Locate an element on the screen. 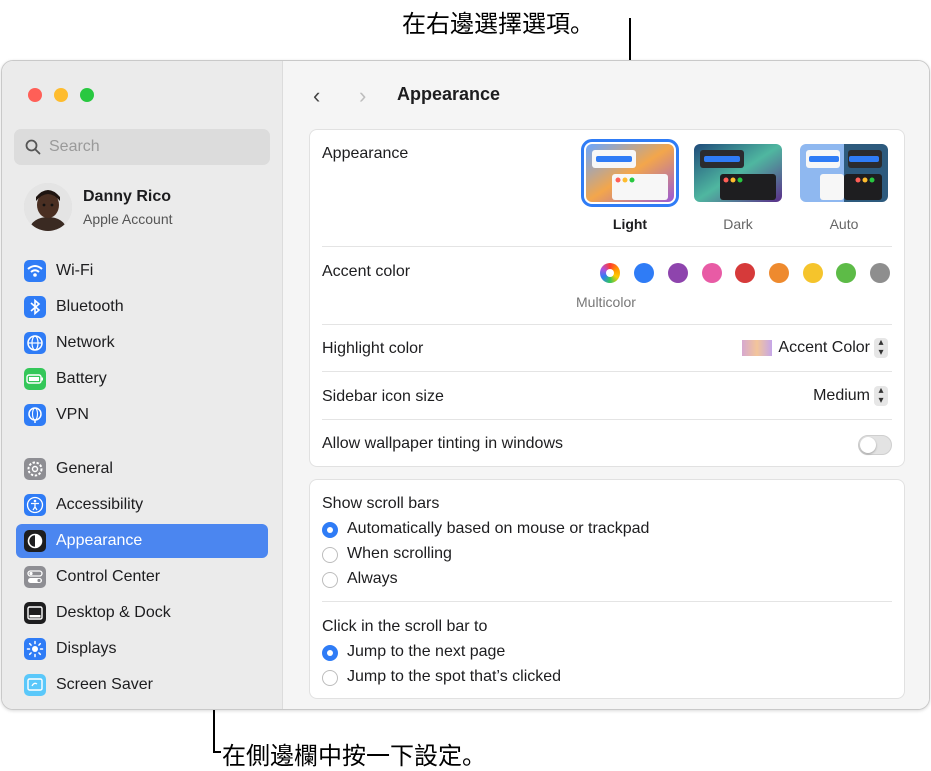 Image resolution: width=931 pixels, height=771 pixels. accent-pink-swatch is located at coordinates (712, 273).